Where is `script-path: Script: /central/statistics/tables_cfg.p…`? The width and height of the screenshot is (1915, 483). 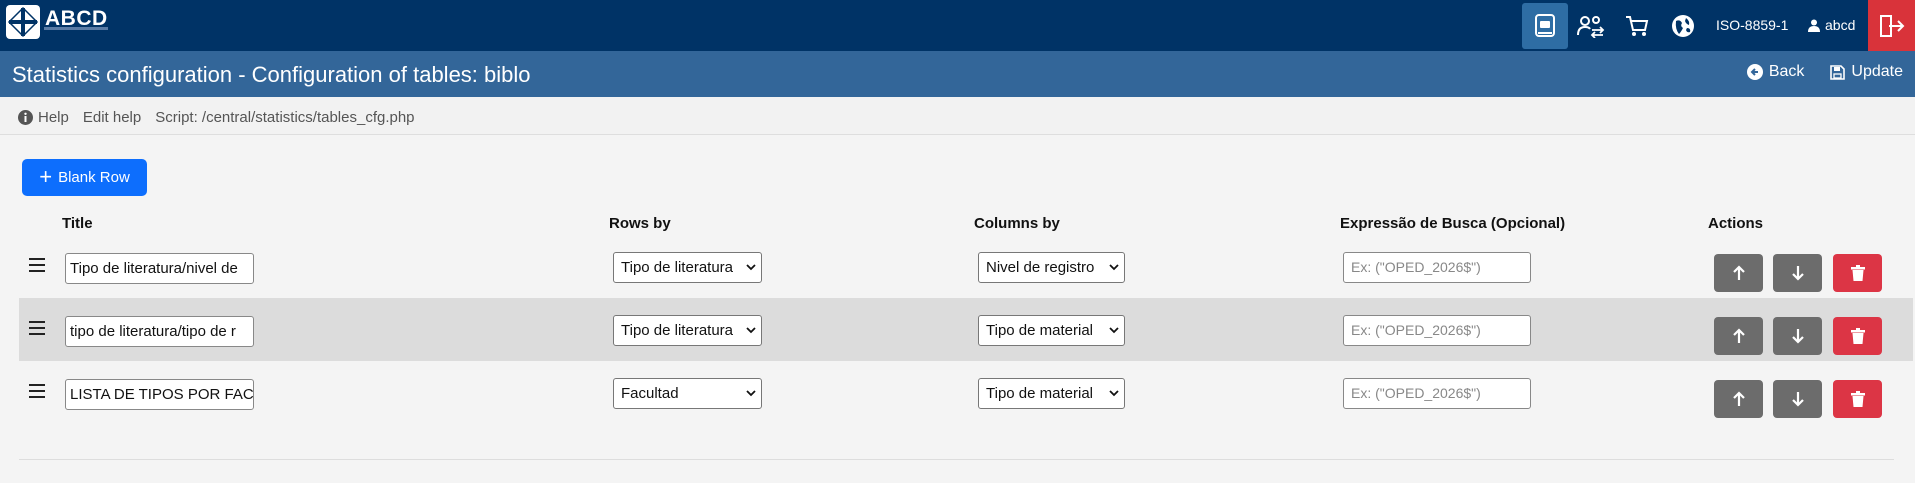
script-path: Script: /central/statistics/tables_cfg.p… is located at coordinates (285, 117).